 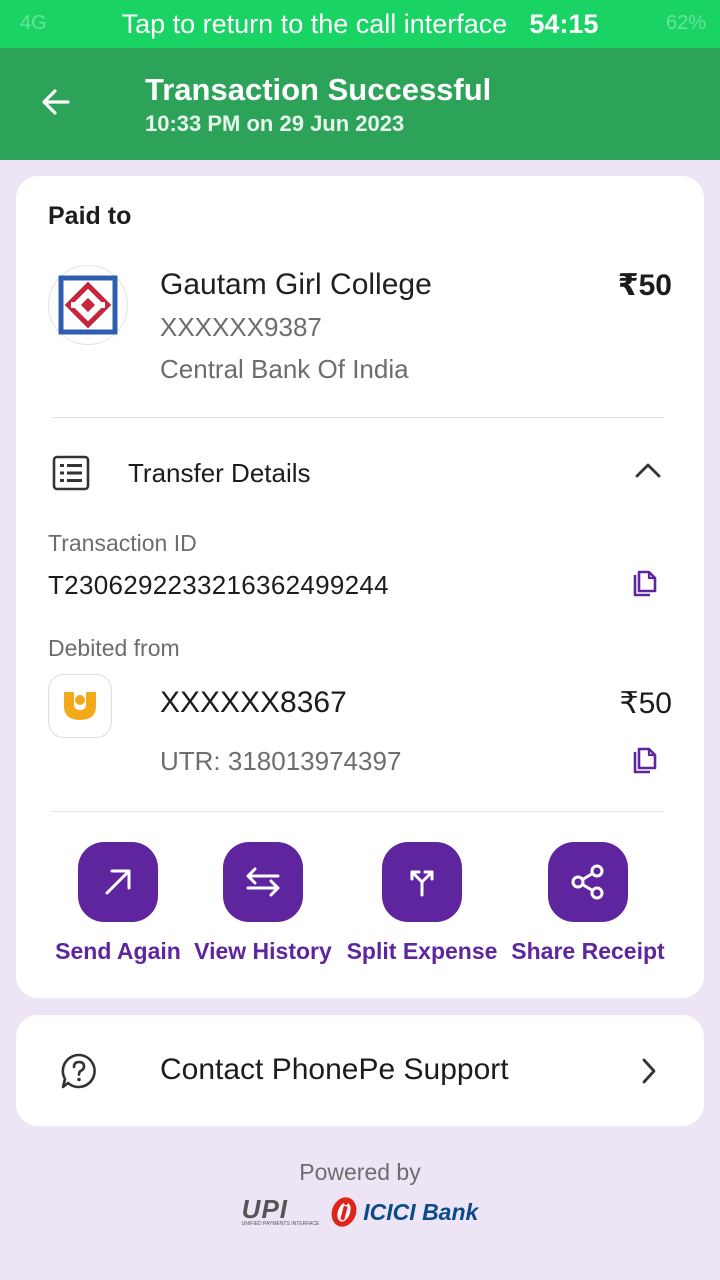 I want to click on paid-to-label: Paid to, so click(x=90, y=216).